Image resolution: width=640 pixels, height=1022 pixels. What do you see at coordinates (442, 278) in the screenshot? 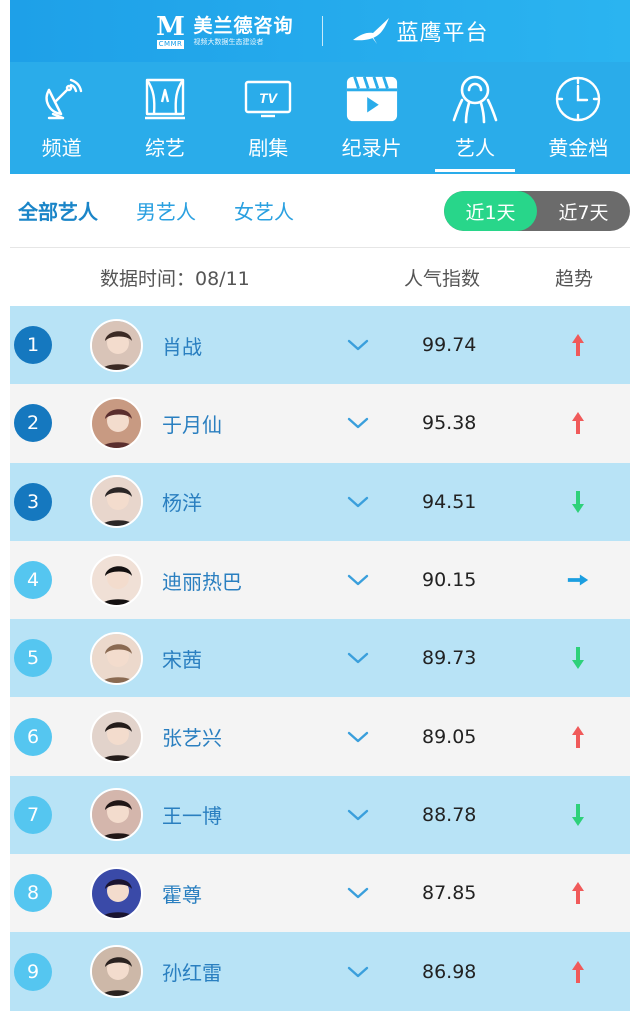
I see `popularity-column-label: 人气指数` at bounding box center [442, 278].